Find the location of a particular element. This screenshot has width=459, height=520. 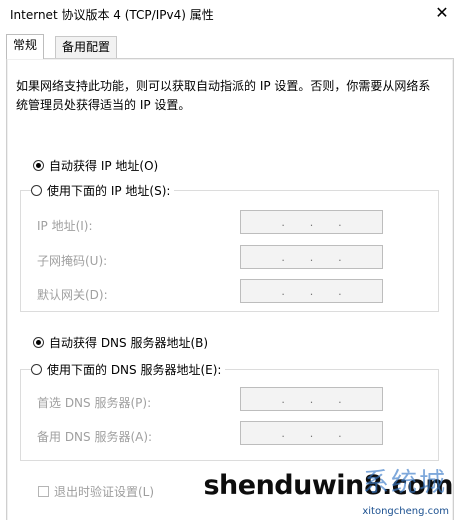

tab-alternate-config: 备用配置 is located at coordinates (86, 47).